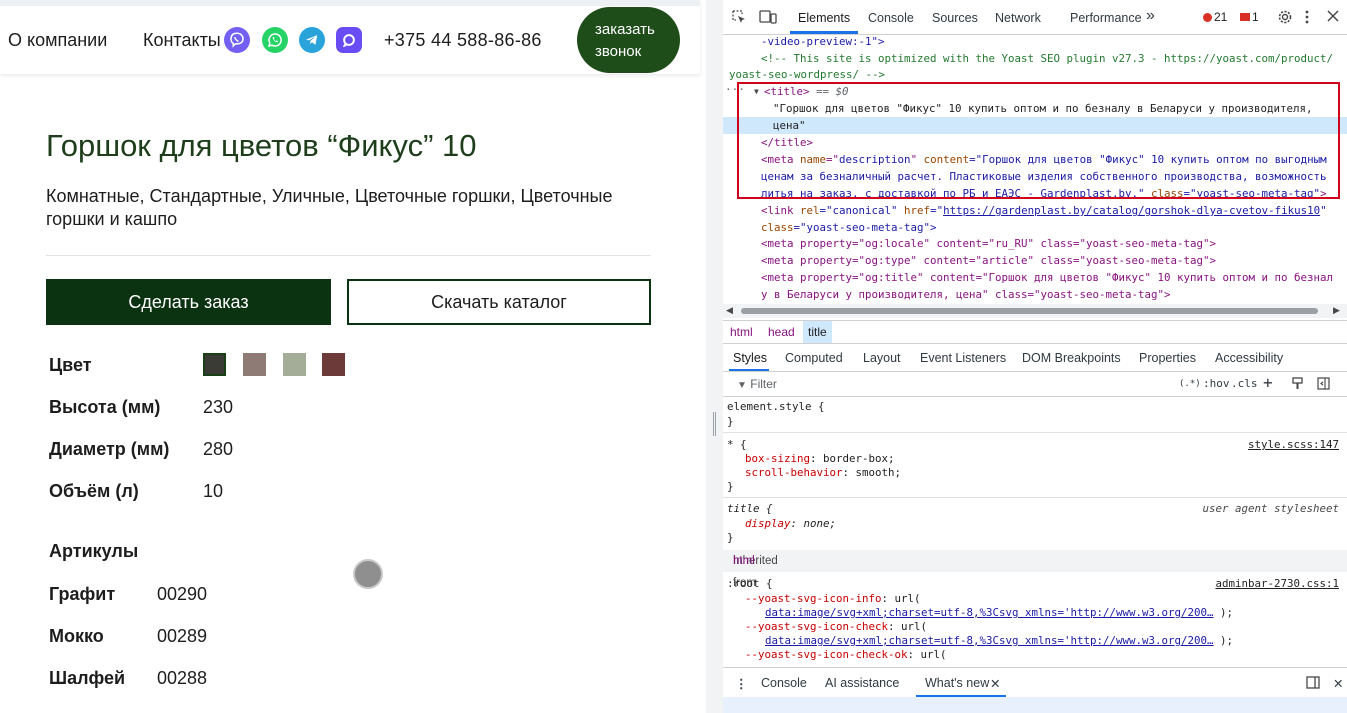 The image size is (1347, 713). I want to click on red-annotation-box, so click(1038, 140).